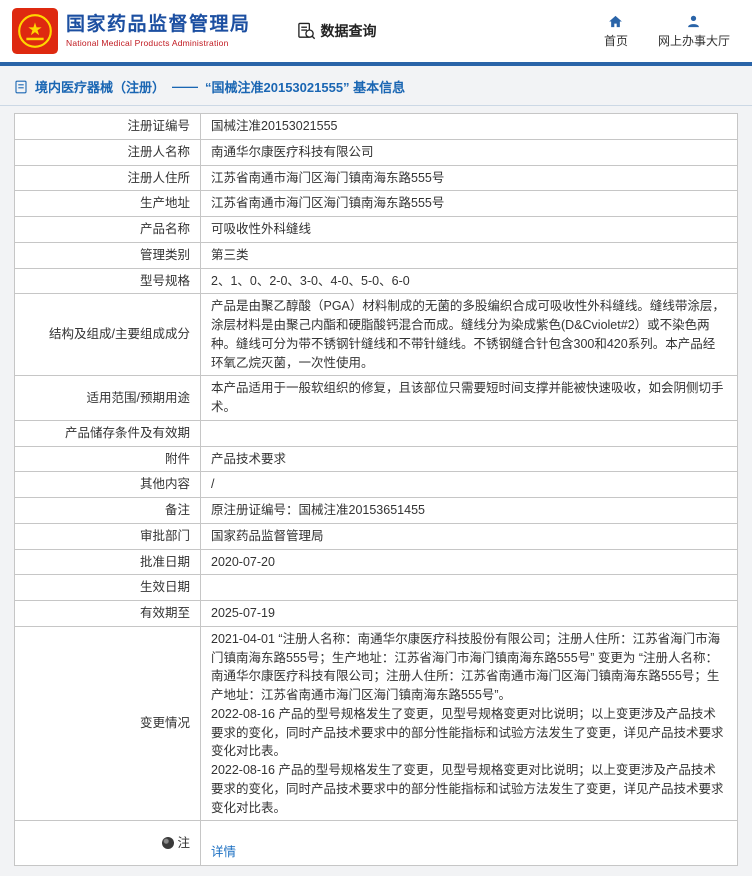 The image size is (752, 876). I want to click on row-value: /, so click(469, 484).